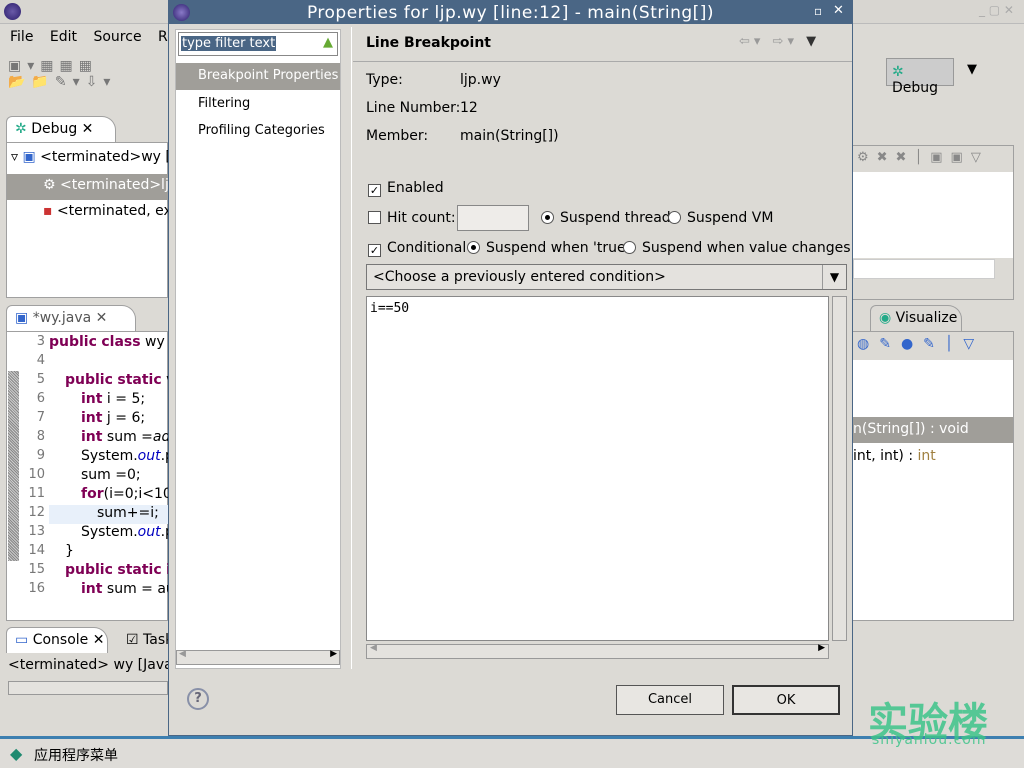 Image resolution: width=1024 pixels, height=768 pixels. What do you see at coordinates (924, 269) in the screenshot?
I see `detail-field` at bounding box center [924, 269].